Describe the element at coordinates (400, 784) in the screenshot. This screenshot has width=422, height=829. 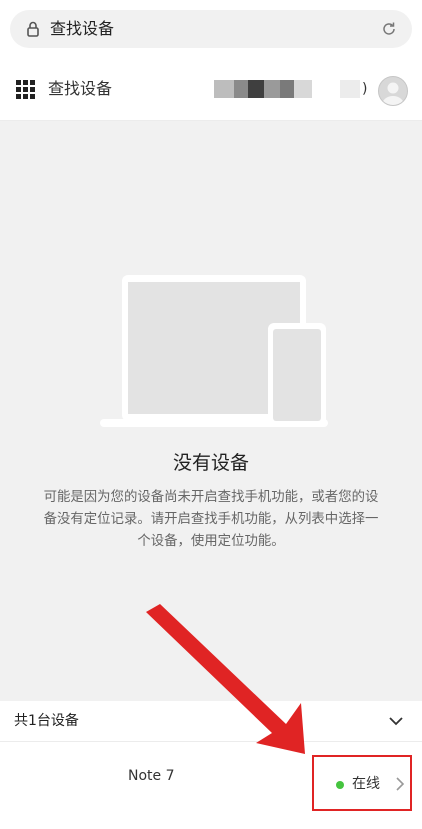
I see `chevron-right-icon` at that location.